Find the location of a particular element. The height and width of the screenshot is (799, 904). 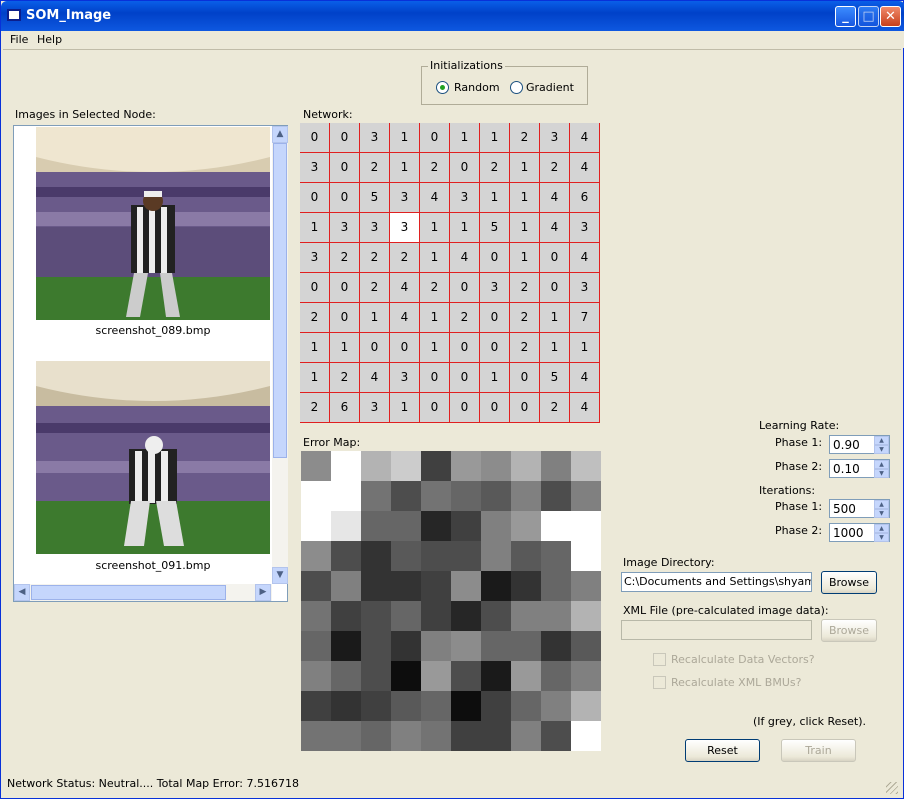

title-bar: SOM_Image _ □ ✕ is located at coordinates (452, 16).